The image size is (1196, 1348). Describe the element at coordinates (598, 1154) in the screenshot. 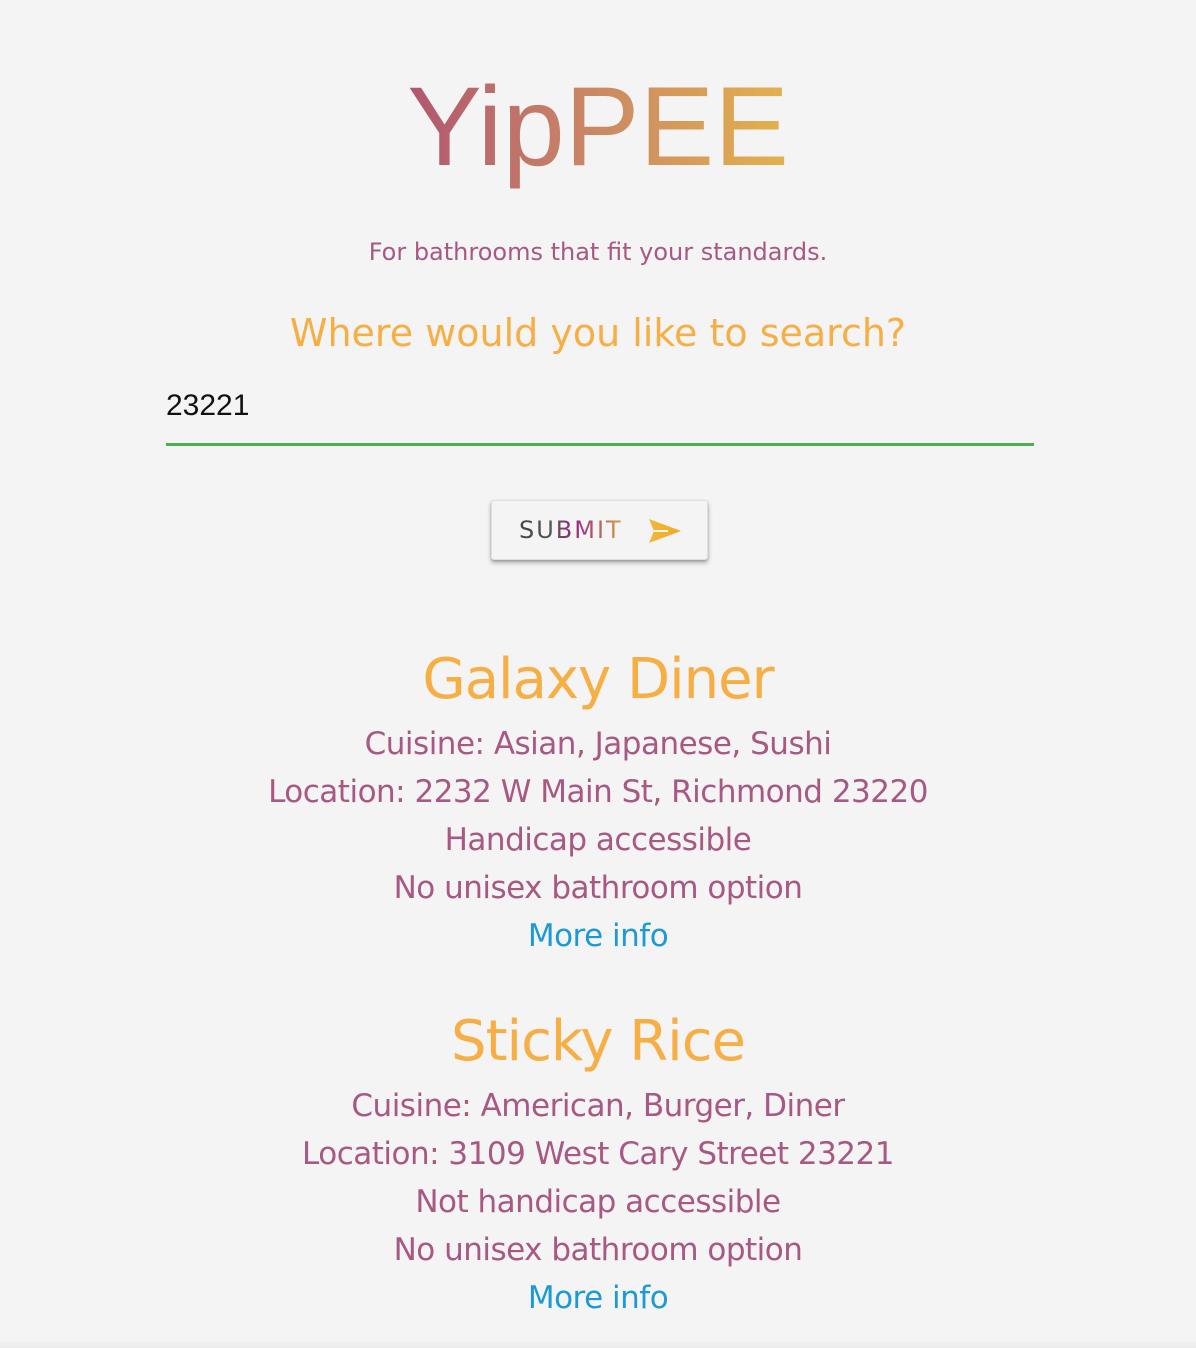

I see `result-location: Location: 3109 West Cary Street 23221` at that location.